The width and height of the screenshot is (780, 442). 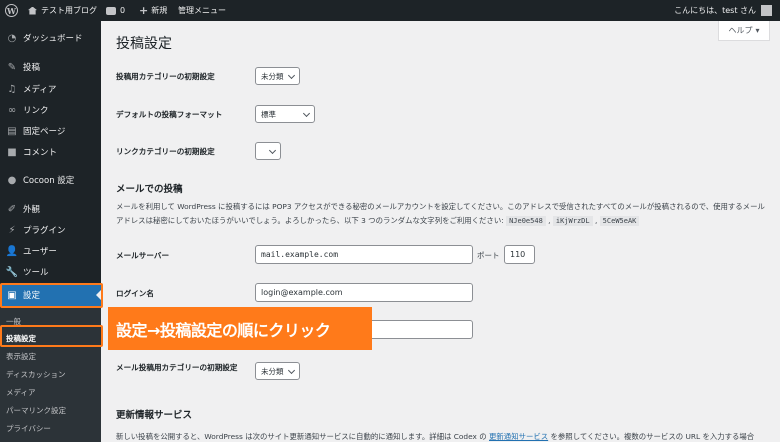 I want to click on login-name-input: login@example.com, so click(x=364, y=292).